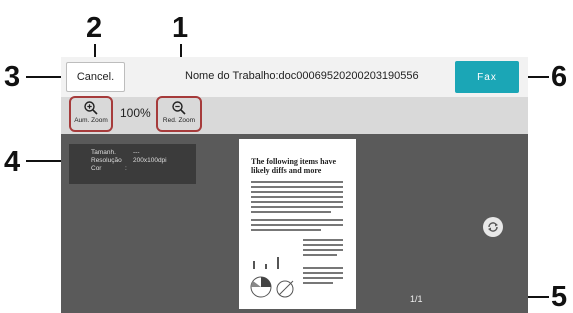  What do you see at coordinates (126, 168) in the screenshot?
I see `color-value: :` at bounding box center [126, 168].